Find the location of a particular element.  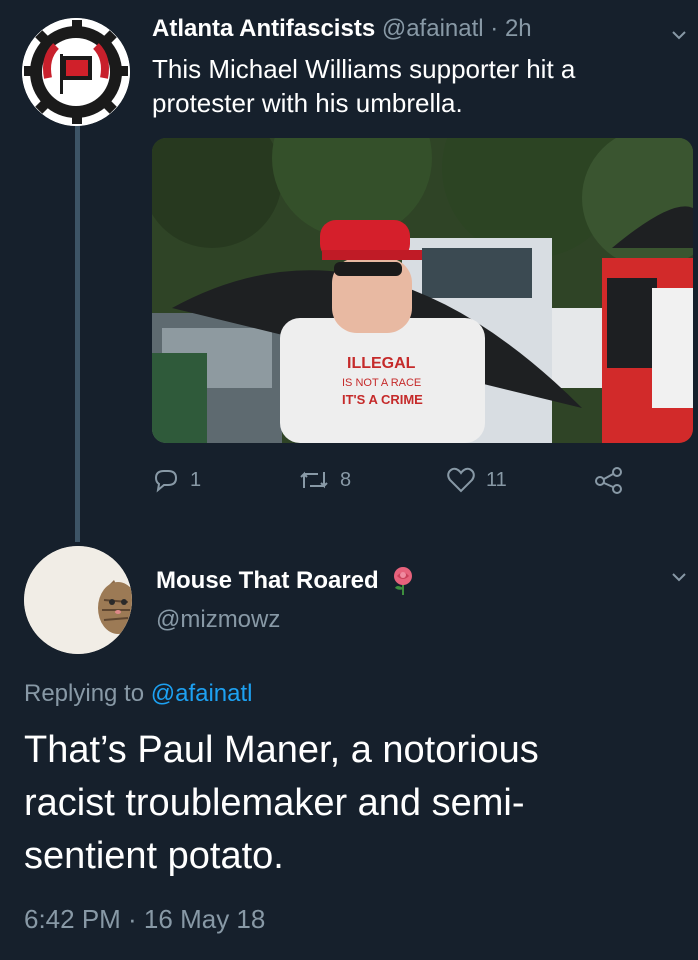

reply-text-line: That’s Paul Maner, a notorious is located at coordinates (281, 750).